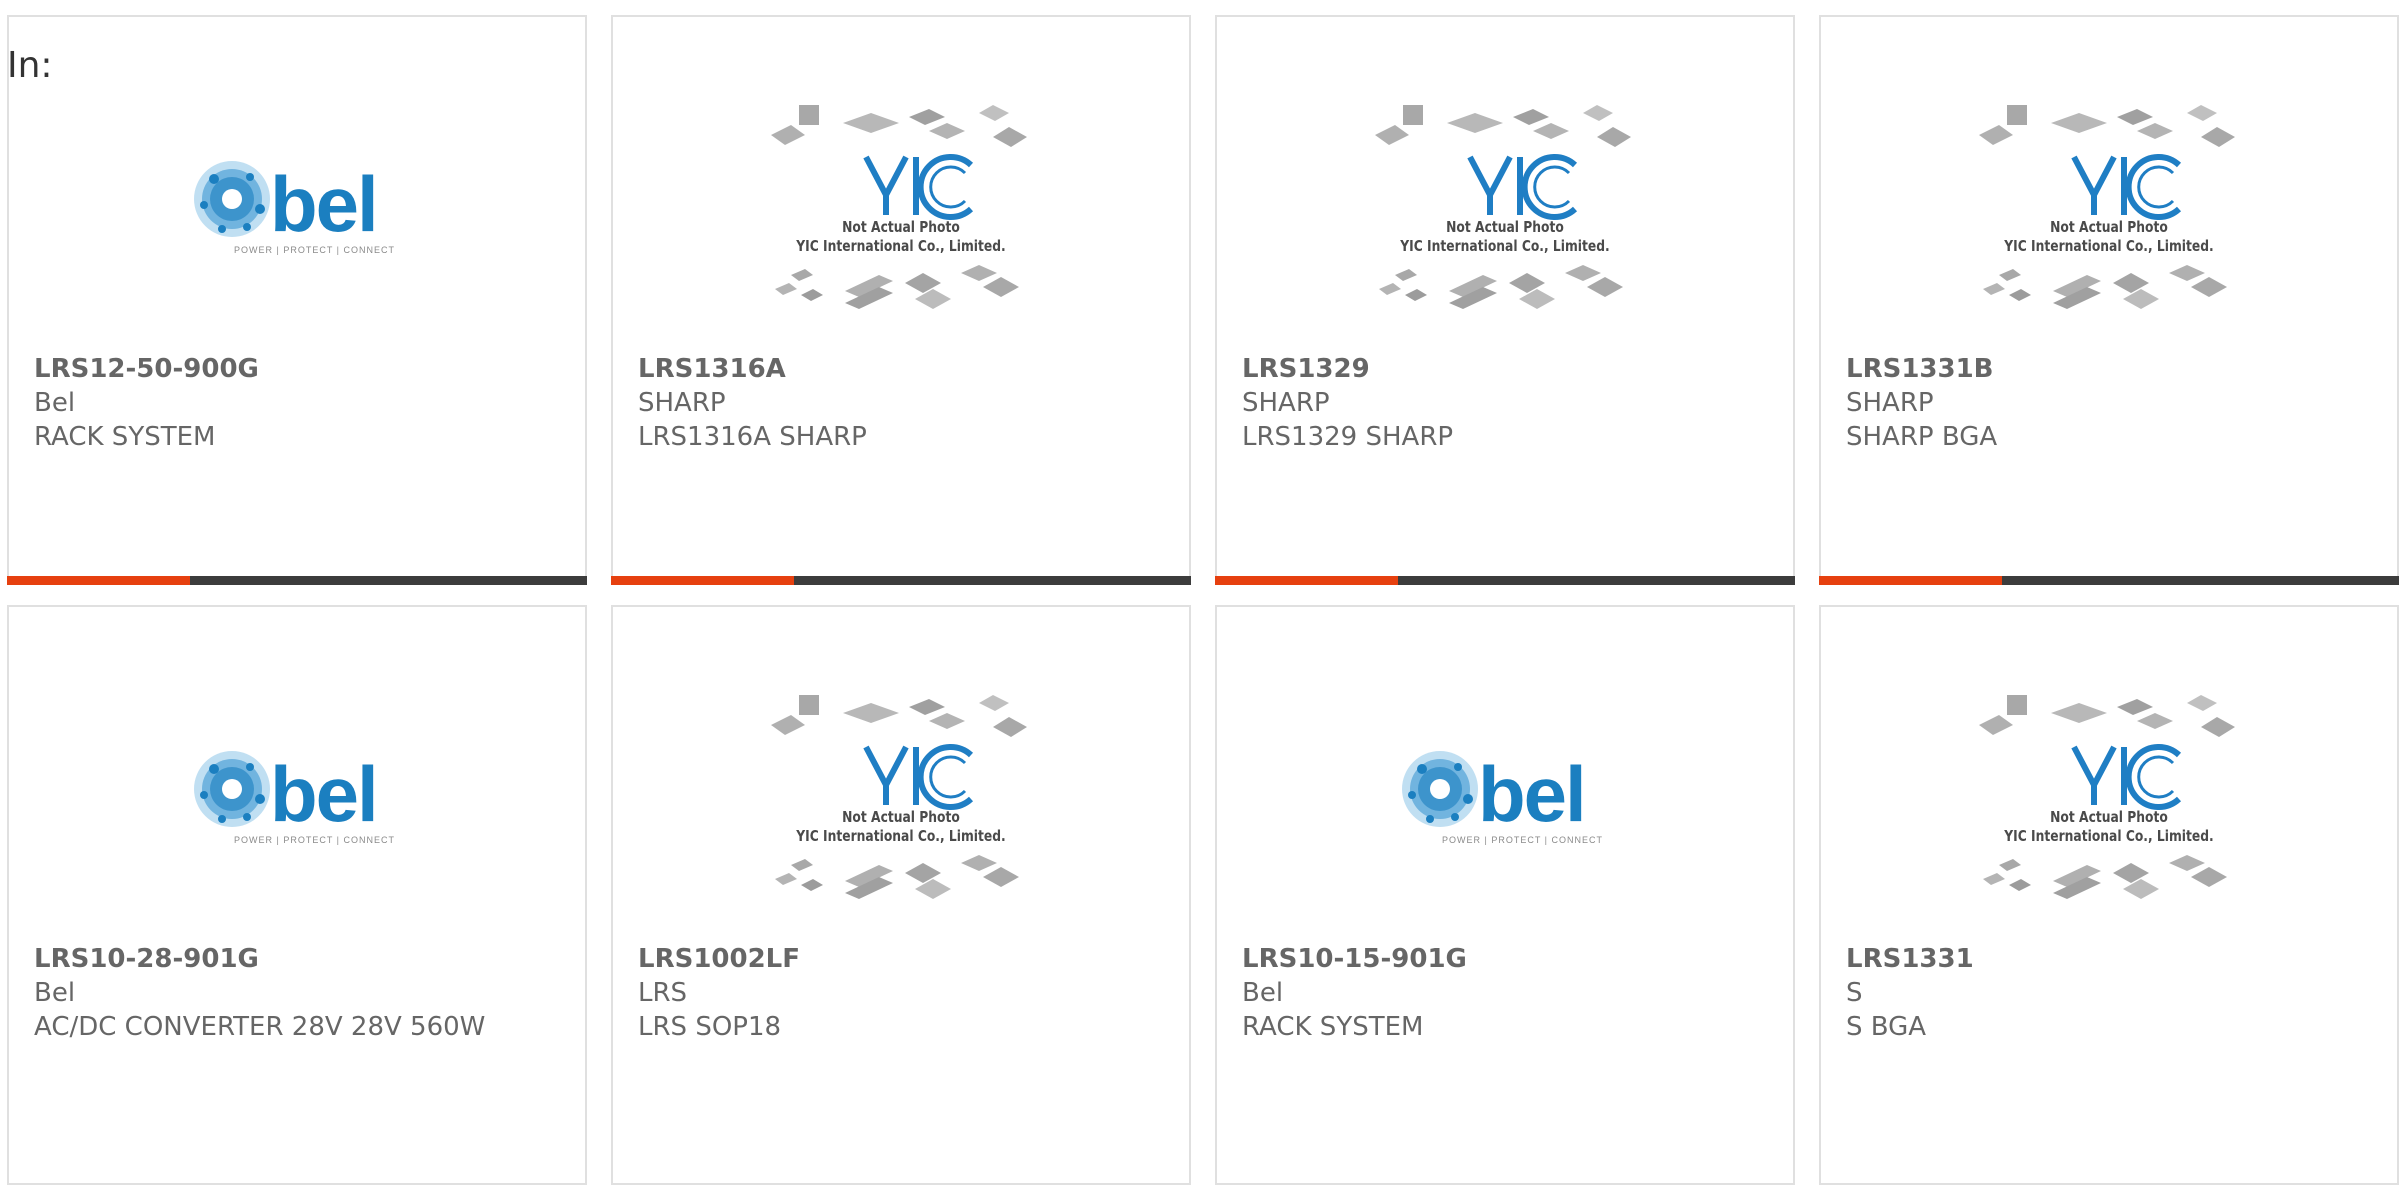 This screenshot has width=2400, height=1185. What do you see at coordinates (299, 959) in the screenshot?
I see `part-number: LRS10-28-901G` at bounding box center [299, 959].